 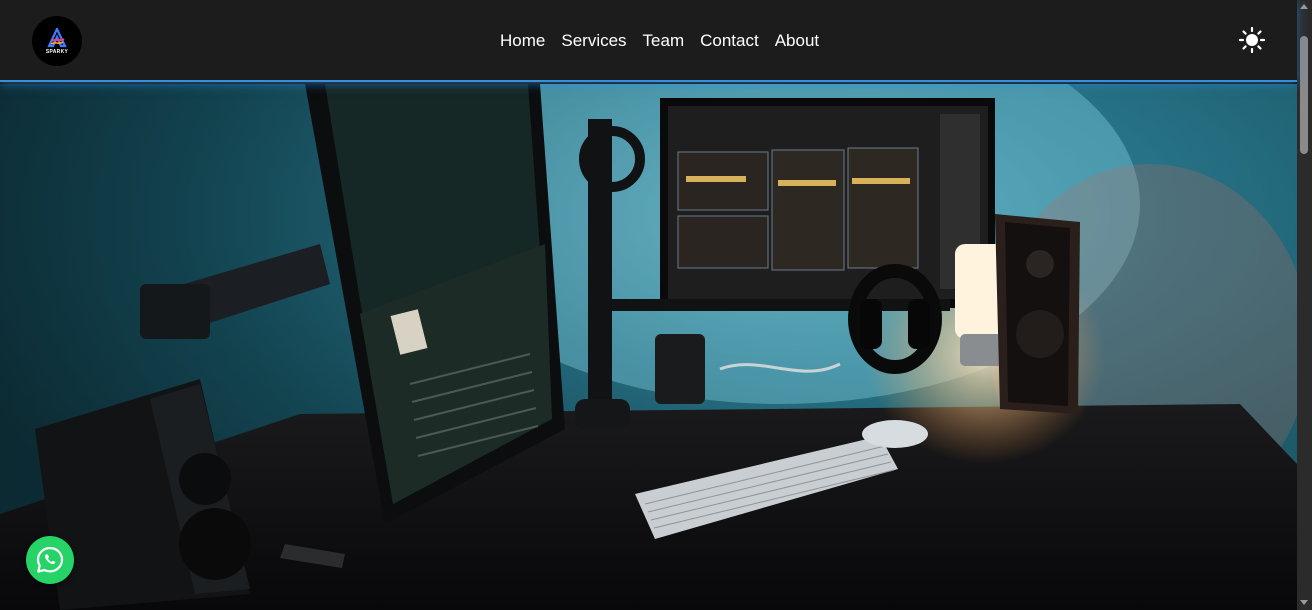 I want to click on navbar: SPARKY Home Services Team Contact About, so click(x=648, y=41).